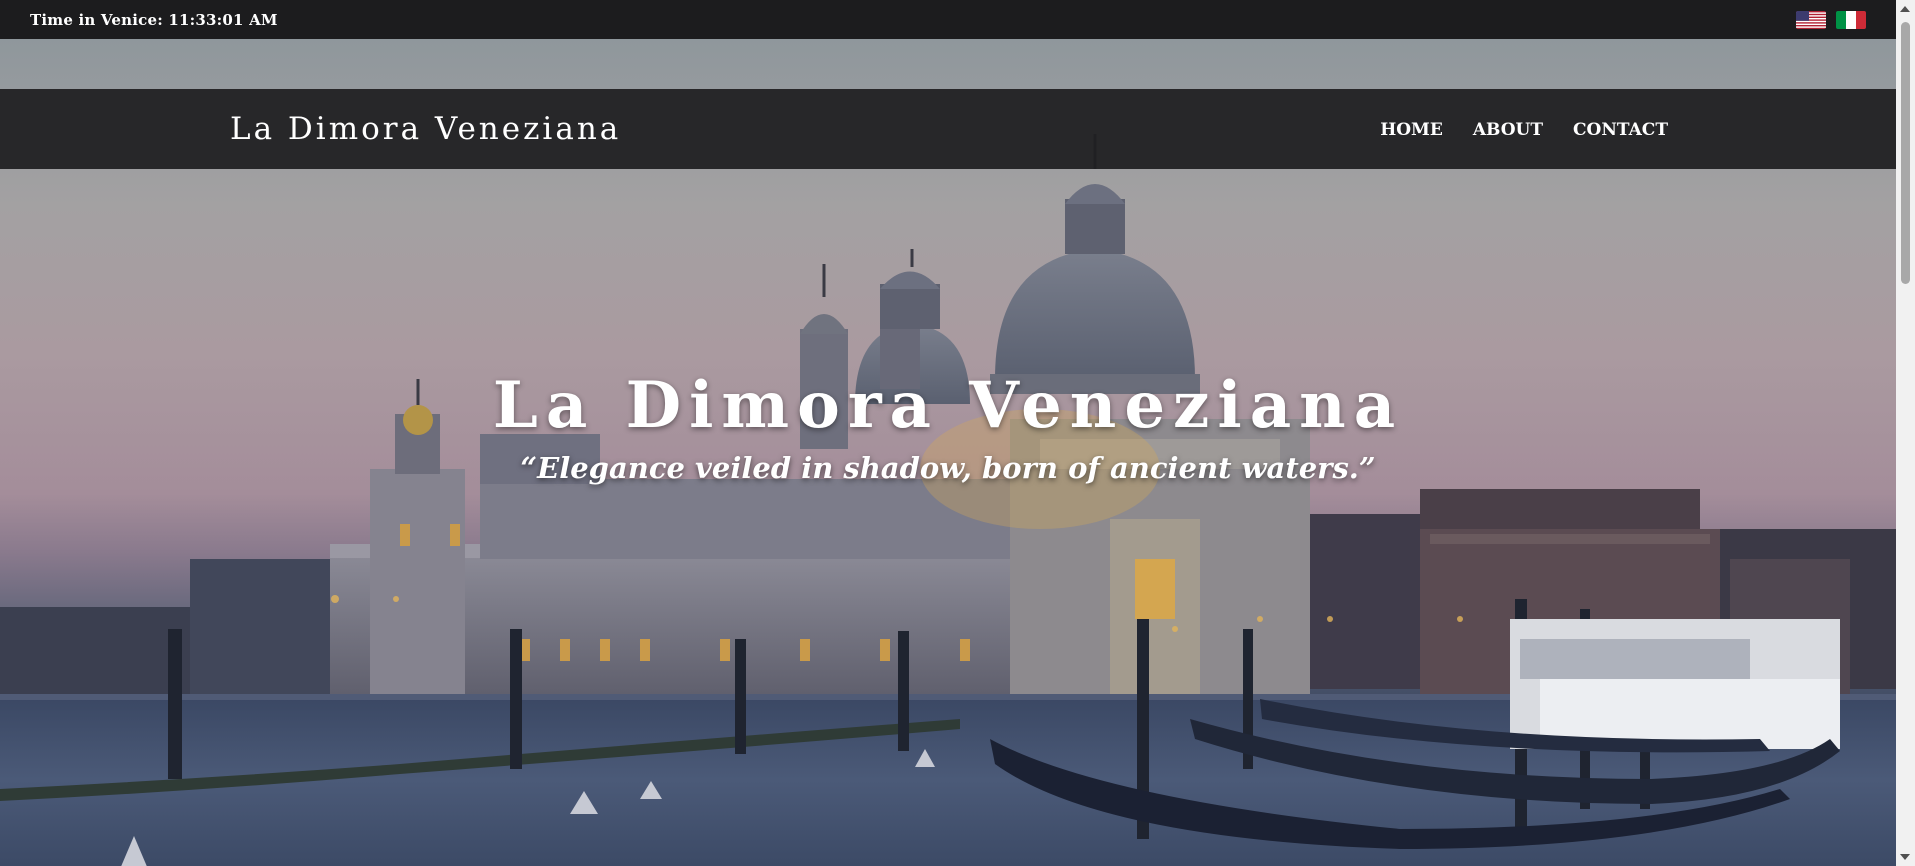 Image resolution: width=1915 pixels, height=866 pixels. I want to click on page-scrollbar, so click(1905, 433).